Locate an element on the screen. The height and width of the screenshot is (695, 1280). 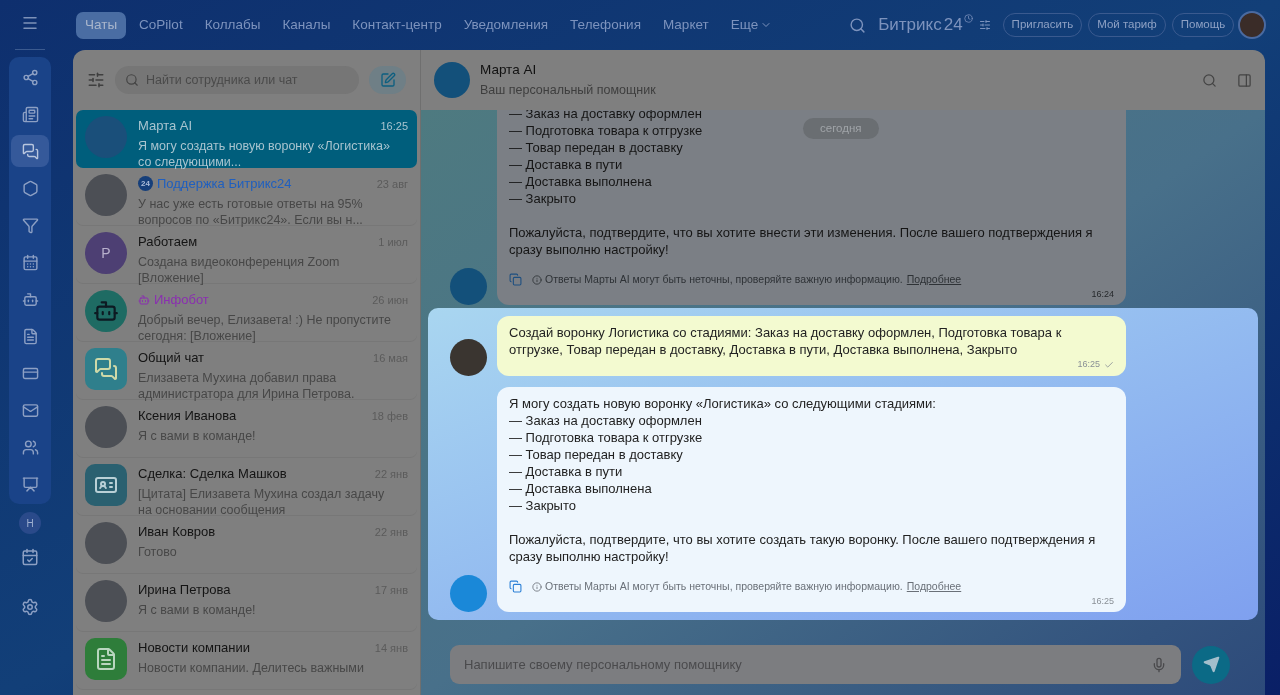
nav-tab: Каналы is located at coordinates (306, 25).